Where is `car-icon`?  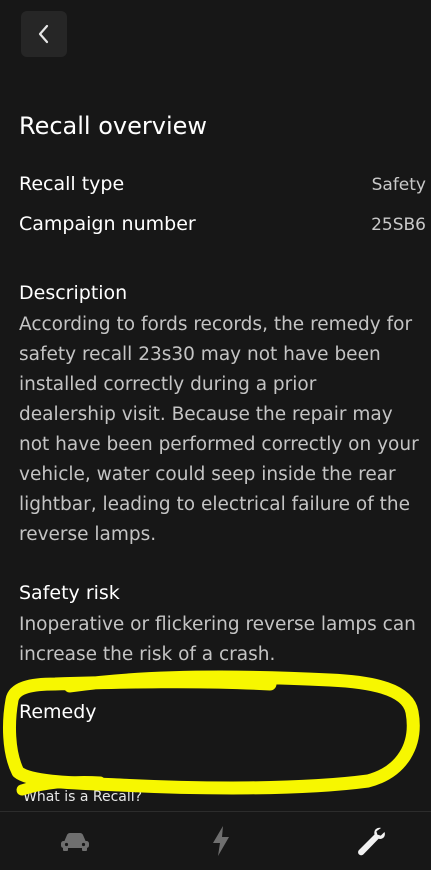
car-icon is located at coordinates (75, 842).